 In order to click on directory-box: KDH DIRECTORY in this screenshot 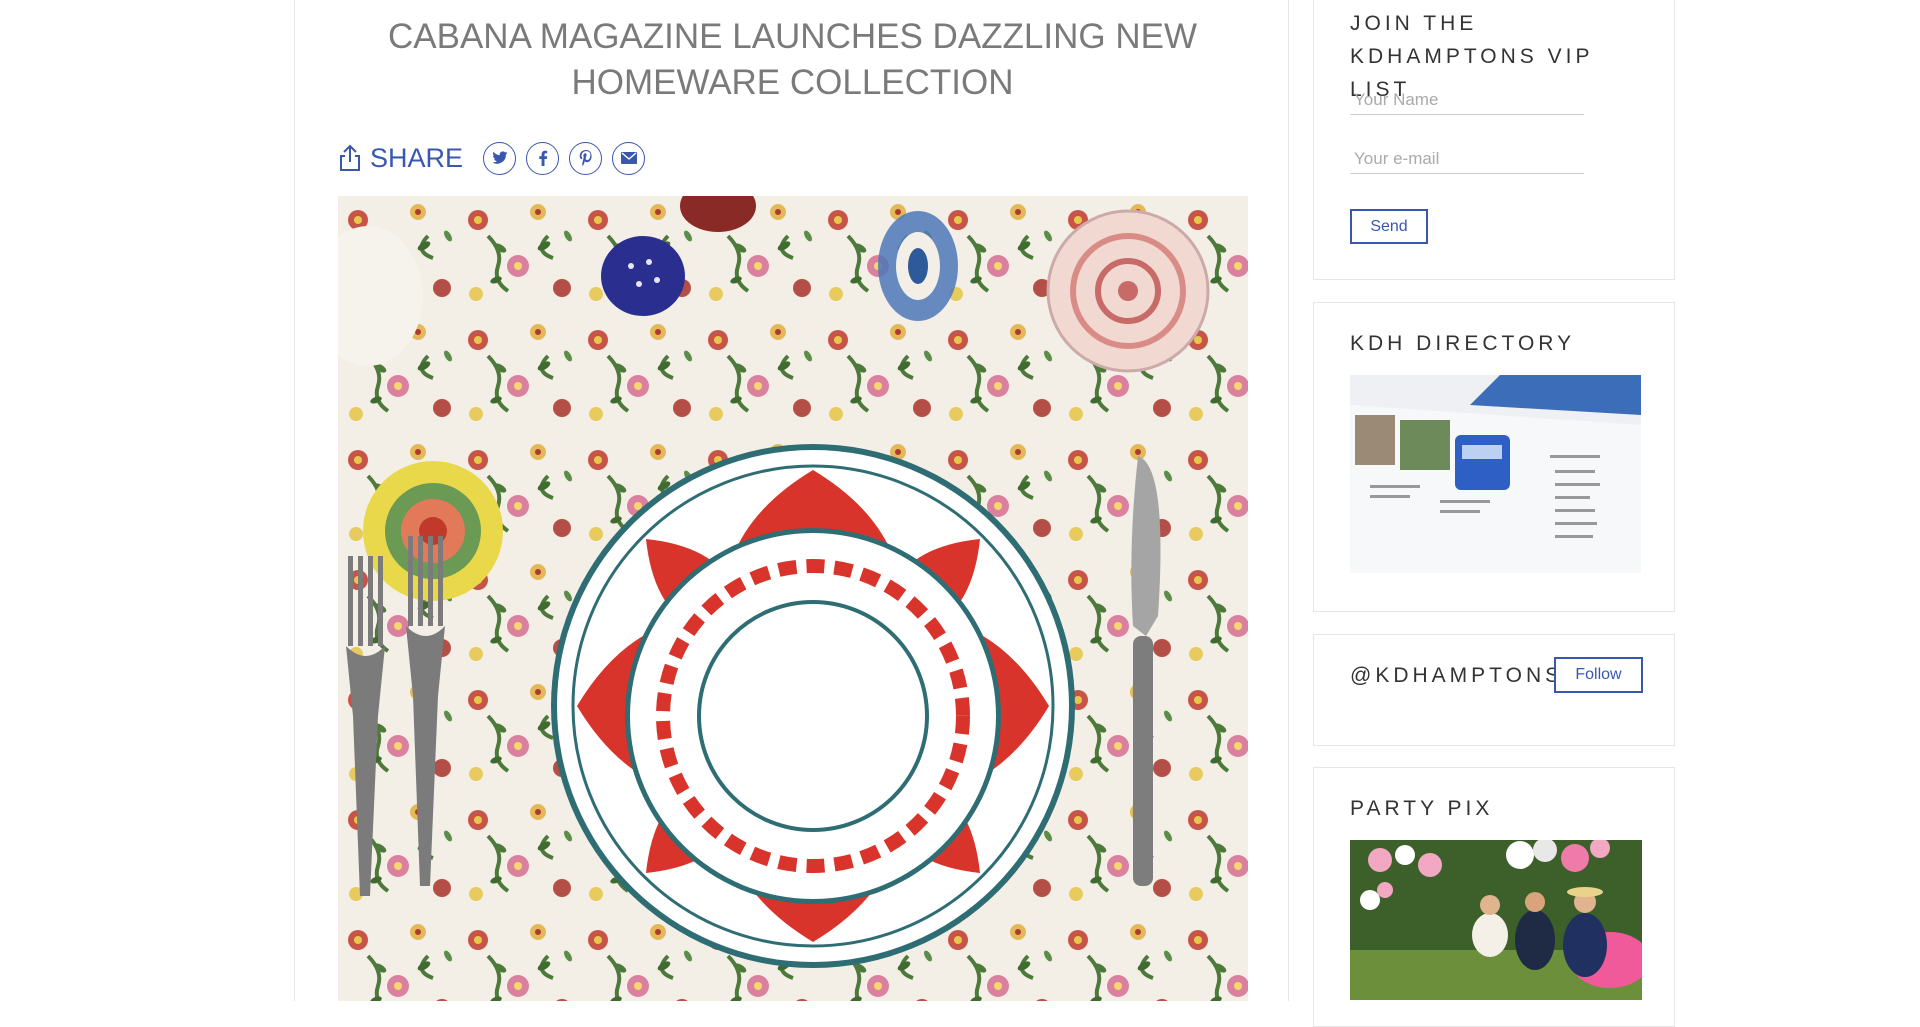, I will do `click(1494, 457)`.